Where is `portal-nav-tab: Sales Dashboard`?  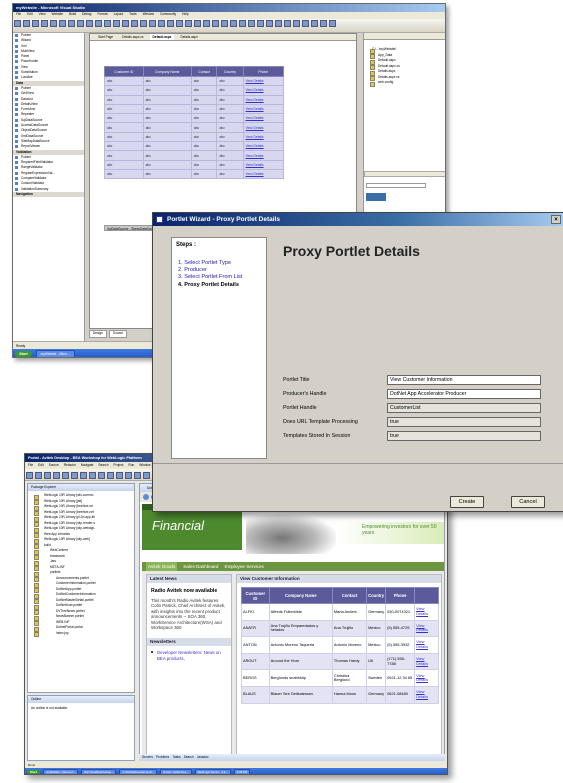 portal-nav-tab: Sales Dashboard is located at coordinates (200, 566).